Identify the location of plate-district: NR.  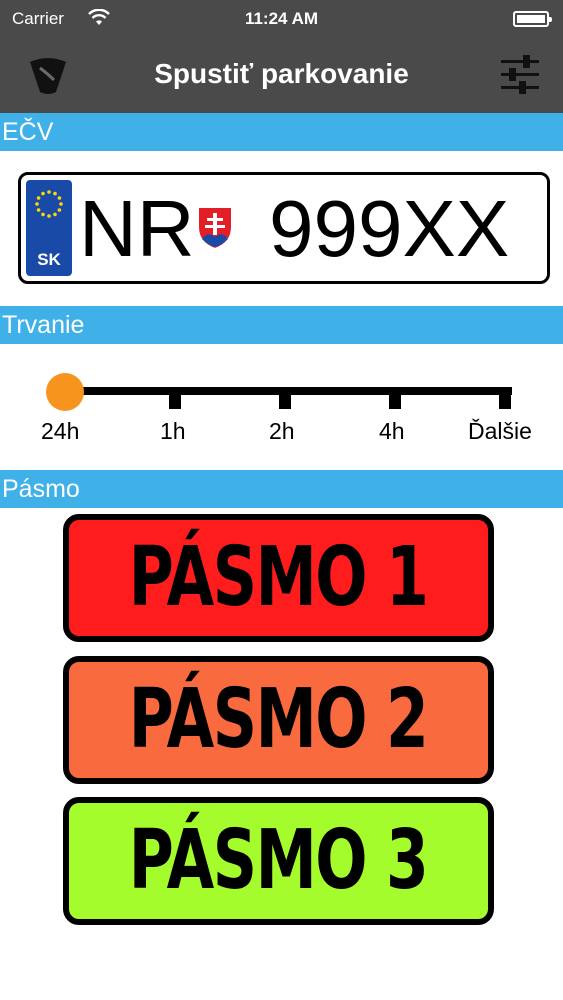
(137, 228).